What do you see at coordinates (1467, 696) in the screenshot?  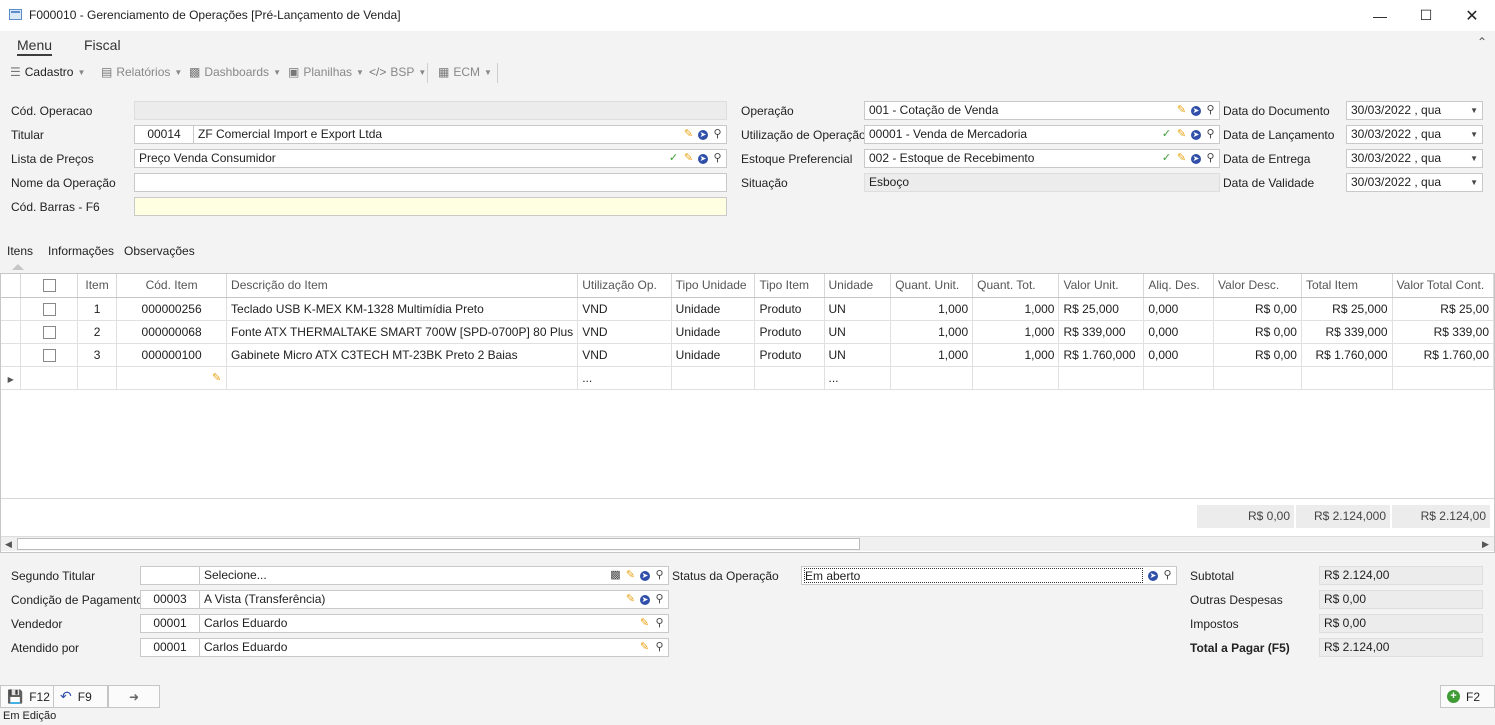 I see `add-button: + F2` at bounding box center [1467, 696].